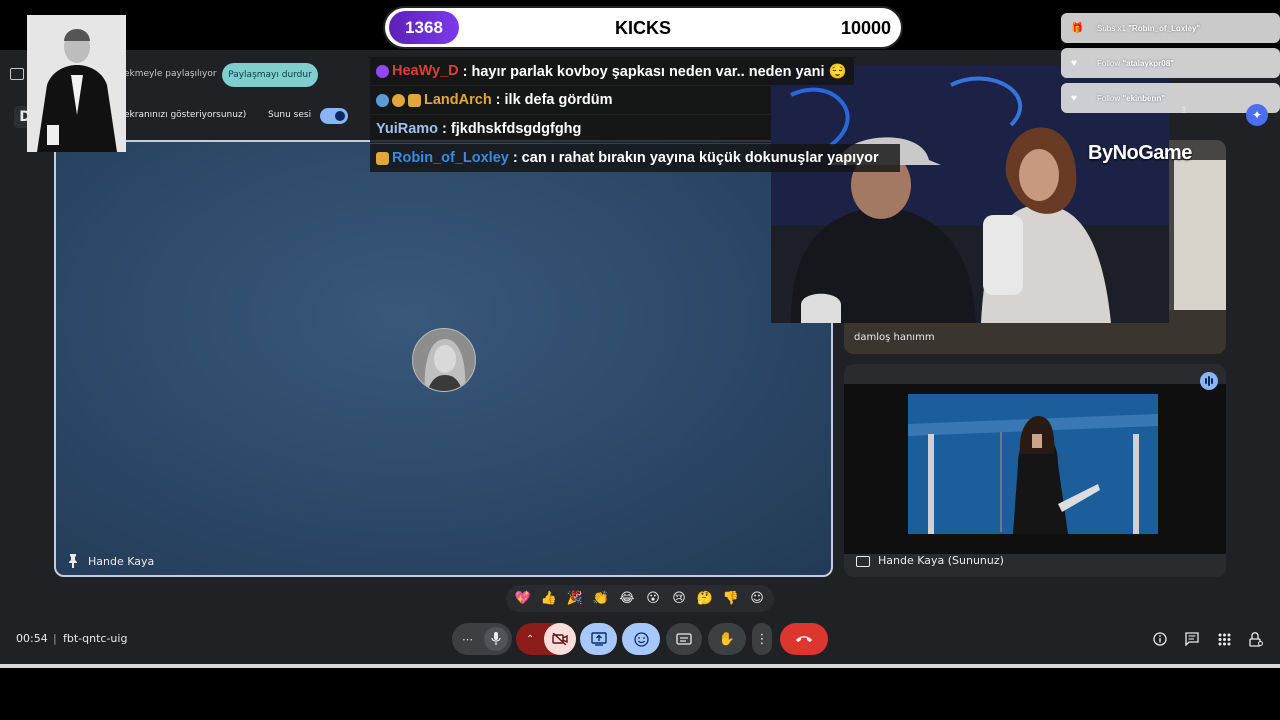  Describe the element at coordinates (290, 115) in the screenshot. I see `presentation-audio-label: Sunu sesi` at that location.